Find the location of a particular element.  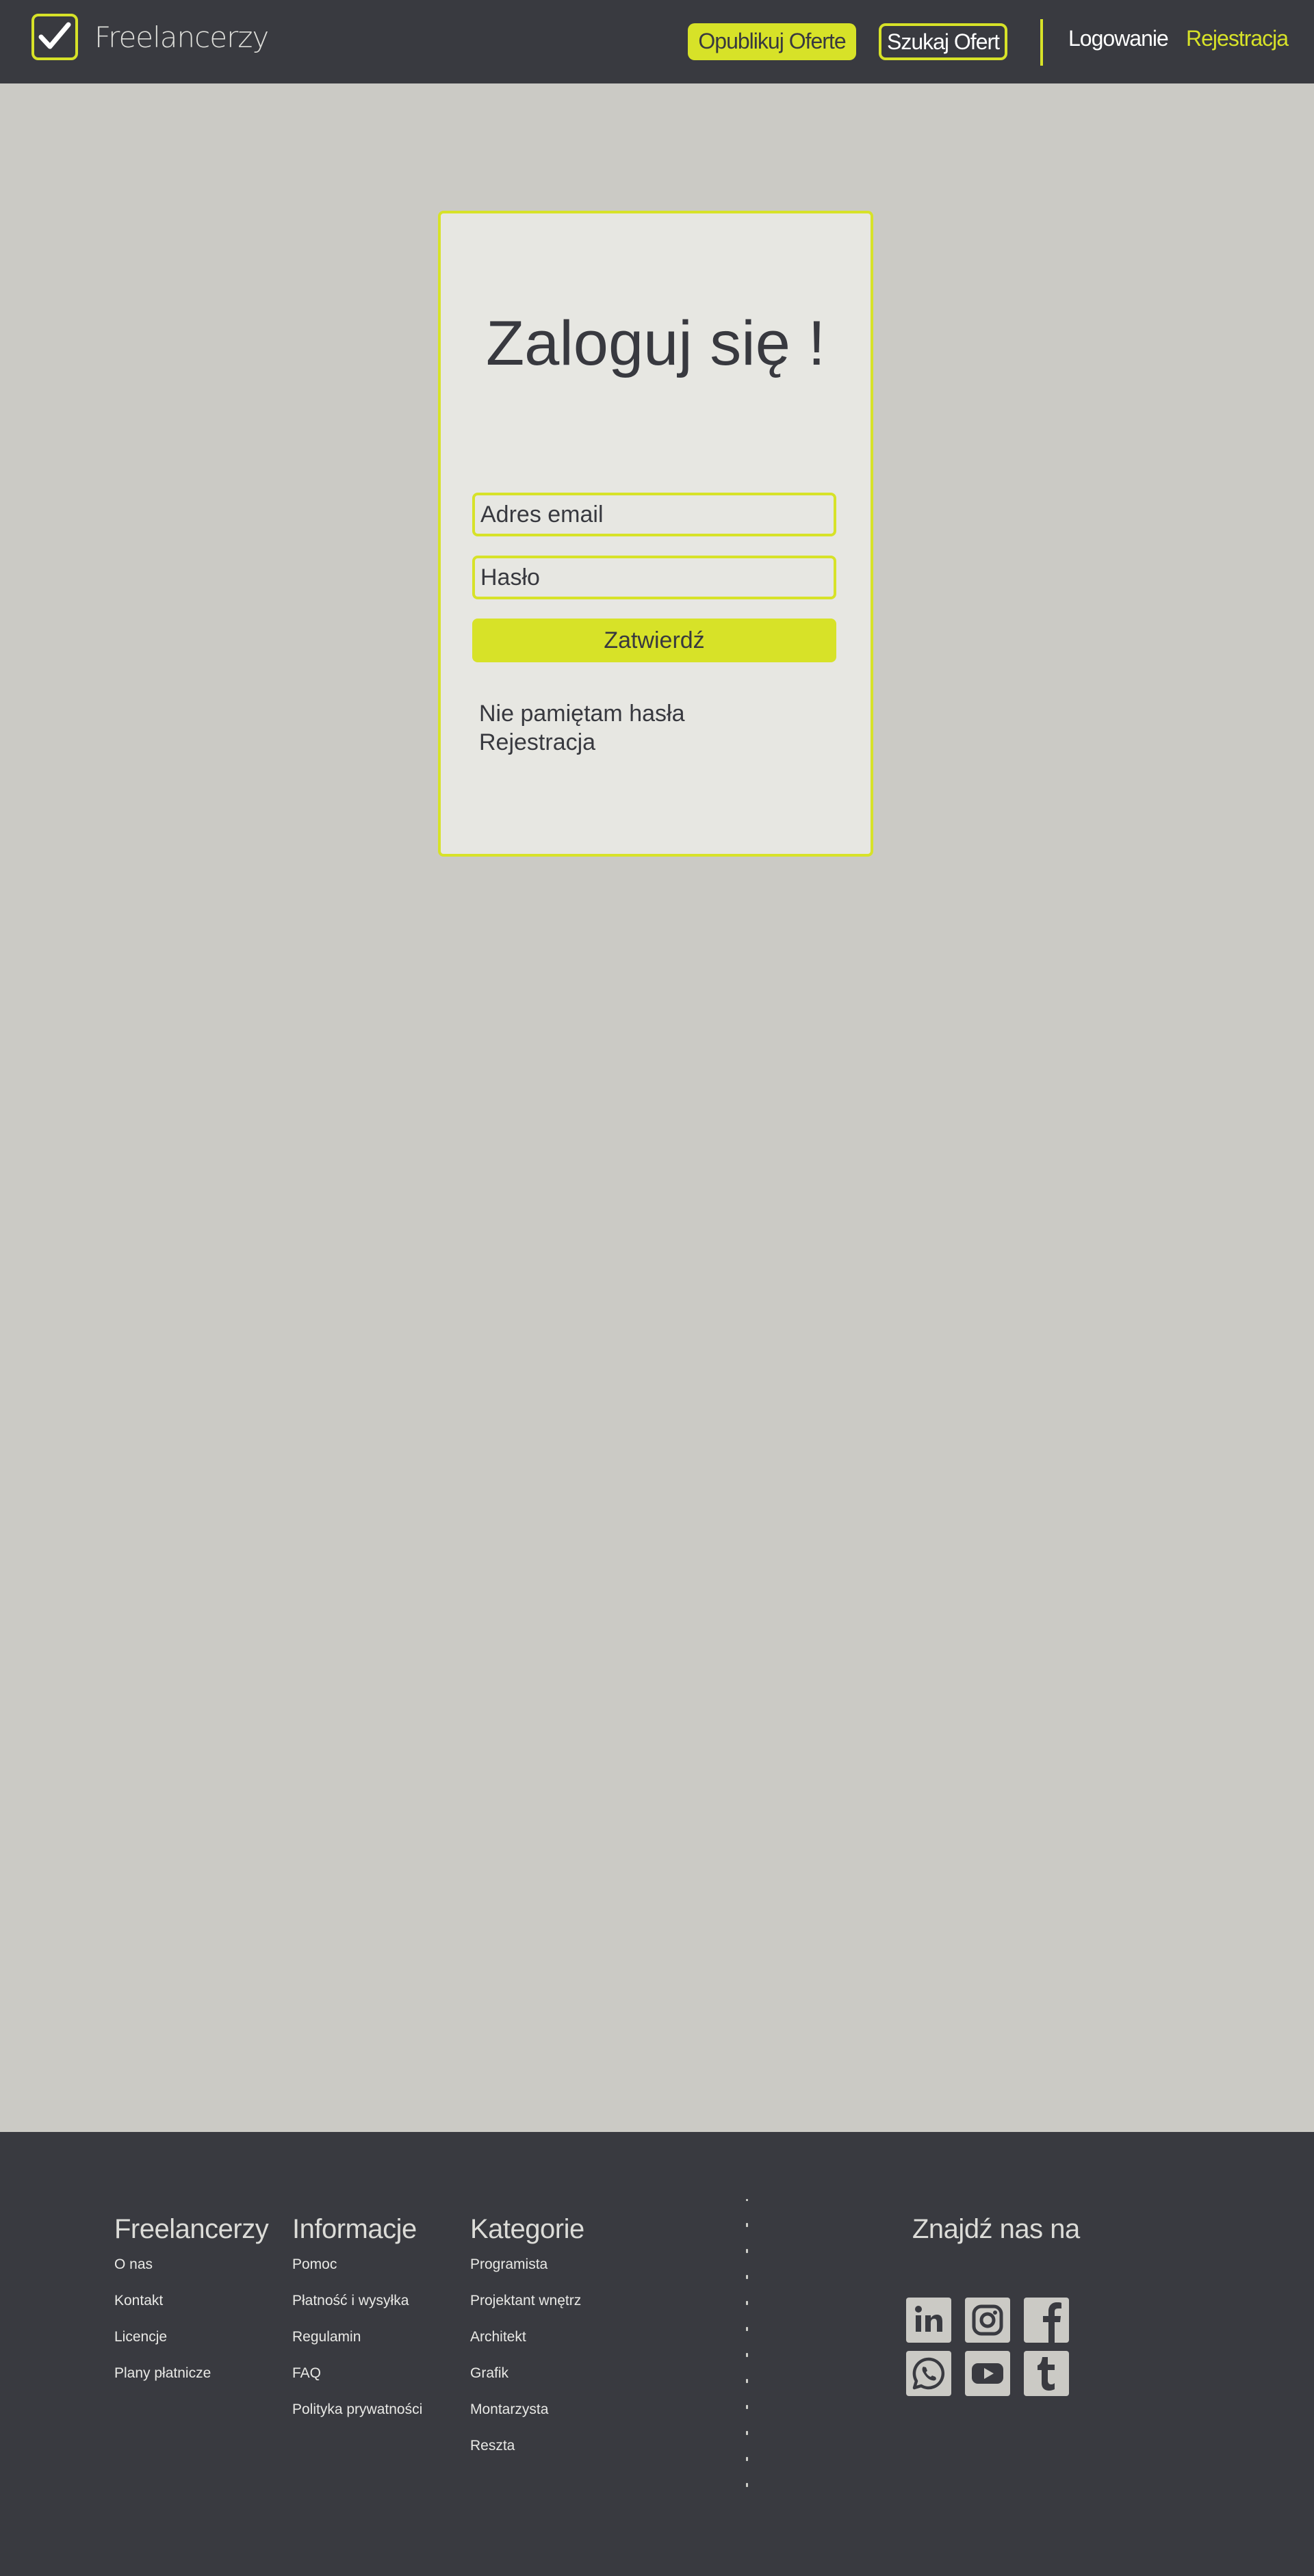

email-input is located at coordinates (654, 514).